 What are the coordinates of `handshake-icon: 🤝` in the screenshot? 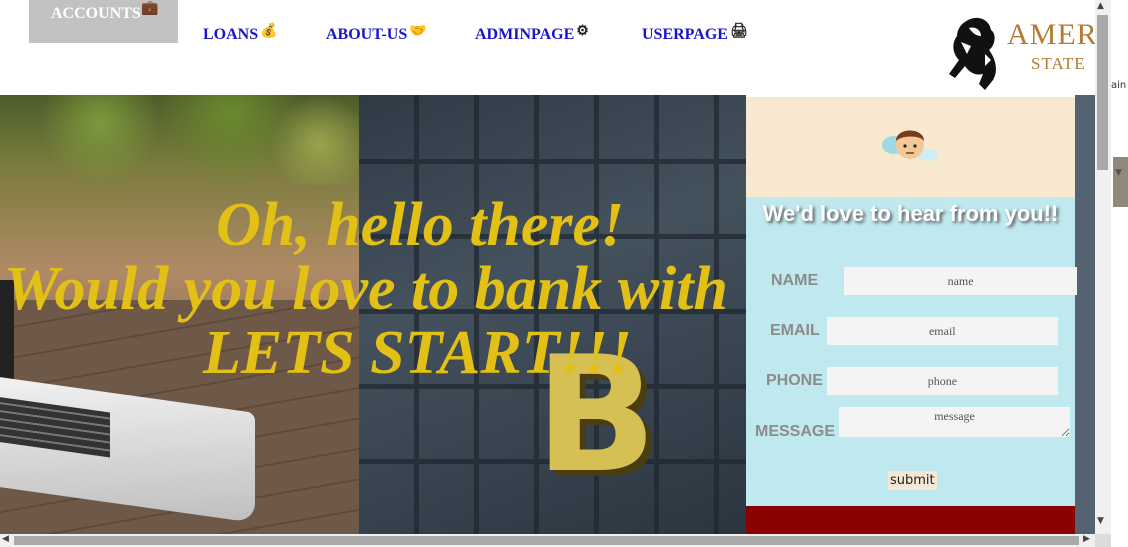 It's located at (418, 31).